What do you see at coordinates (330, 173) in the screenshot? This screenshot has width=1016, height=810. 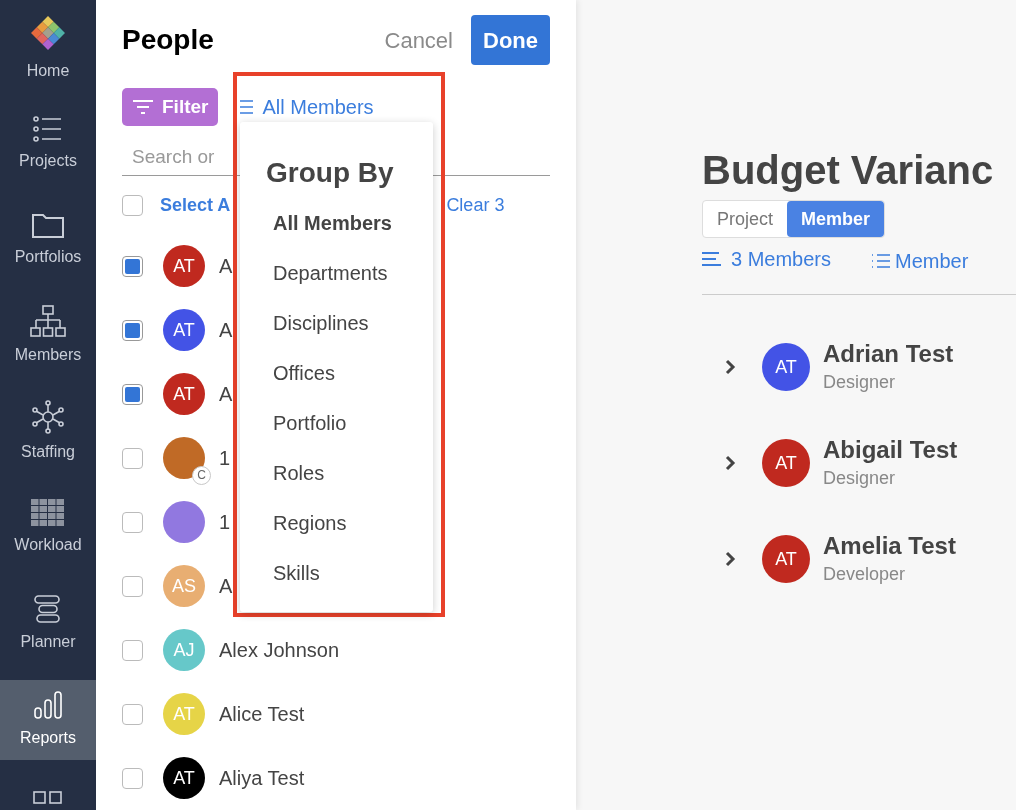 I see `menu-title: Group By` at bounding box center [330, 173].